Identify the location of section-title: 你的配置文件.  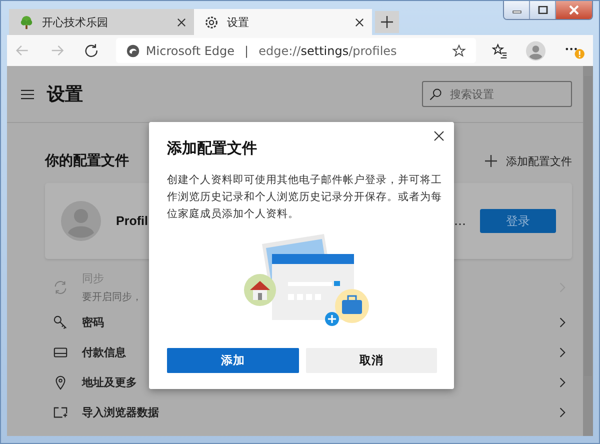
(87, 161).